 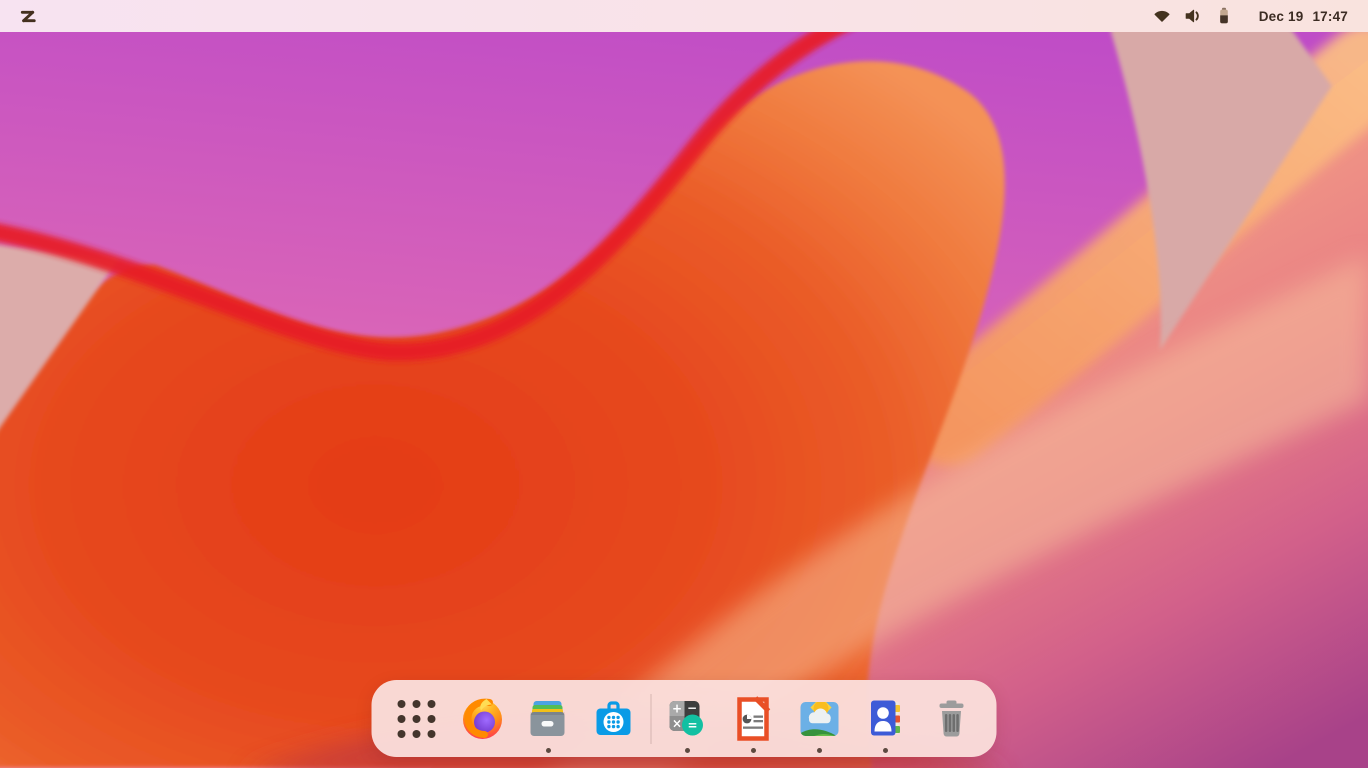 I want to click on system-status-area, so click(x=1193, y=16).